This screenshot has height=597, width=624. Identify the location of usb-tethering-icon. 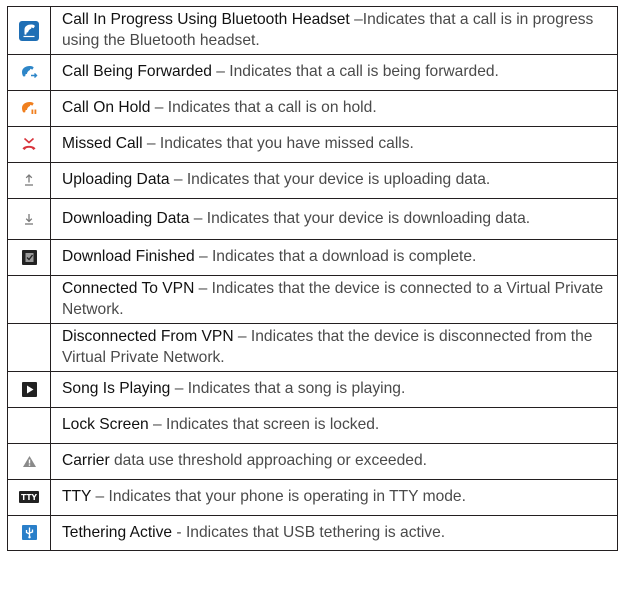
(29, 533).